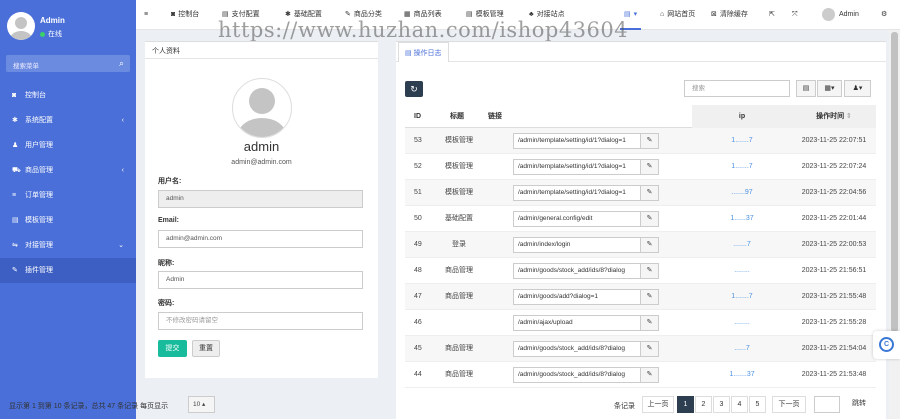 The width and height of the screenshot is (900, 419). What do you see at coordinates (262, 108) in the screenshot?
I see `profile-avatar` at bounding box center [262, 108].